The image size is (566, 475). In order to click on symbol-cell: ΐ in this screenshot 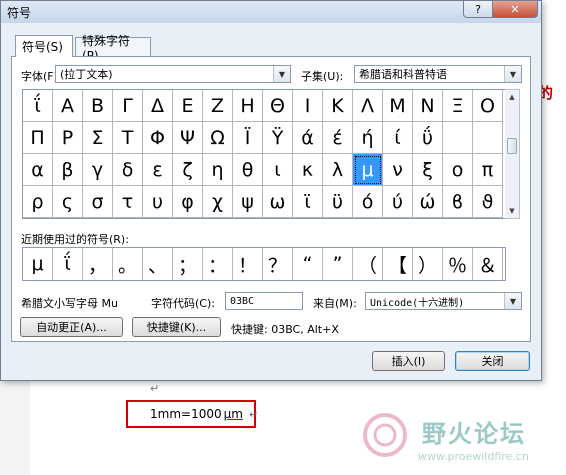, I will do `click(38, 106)`.